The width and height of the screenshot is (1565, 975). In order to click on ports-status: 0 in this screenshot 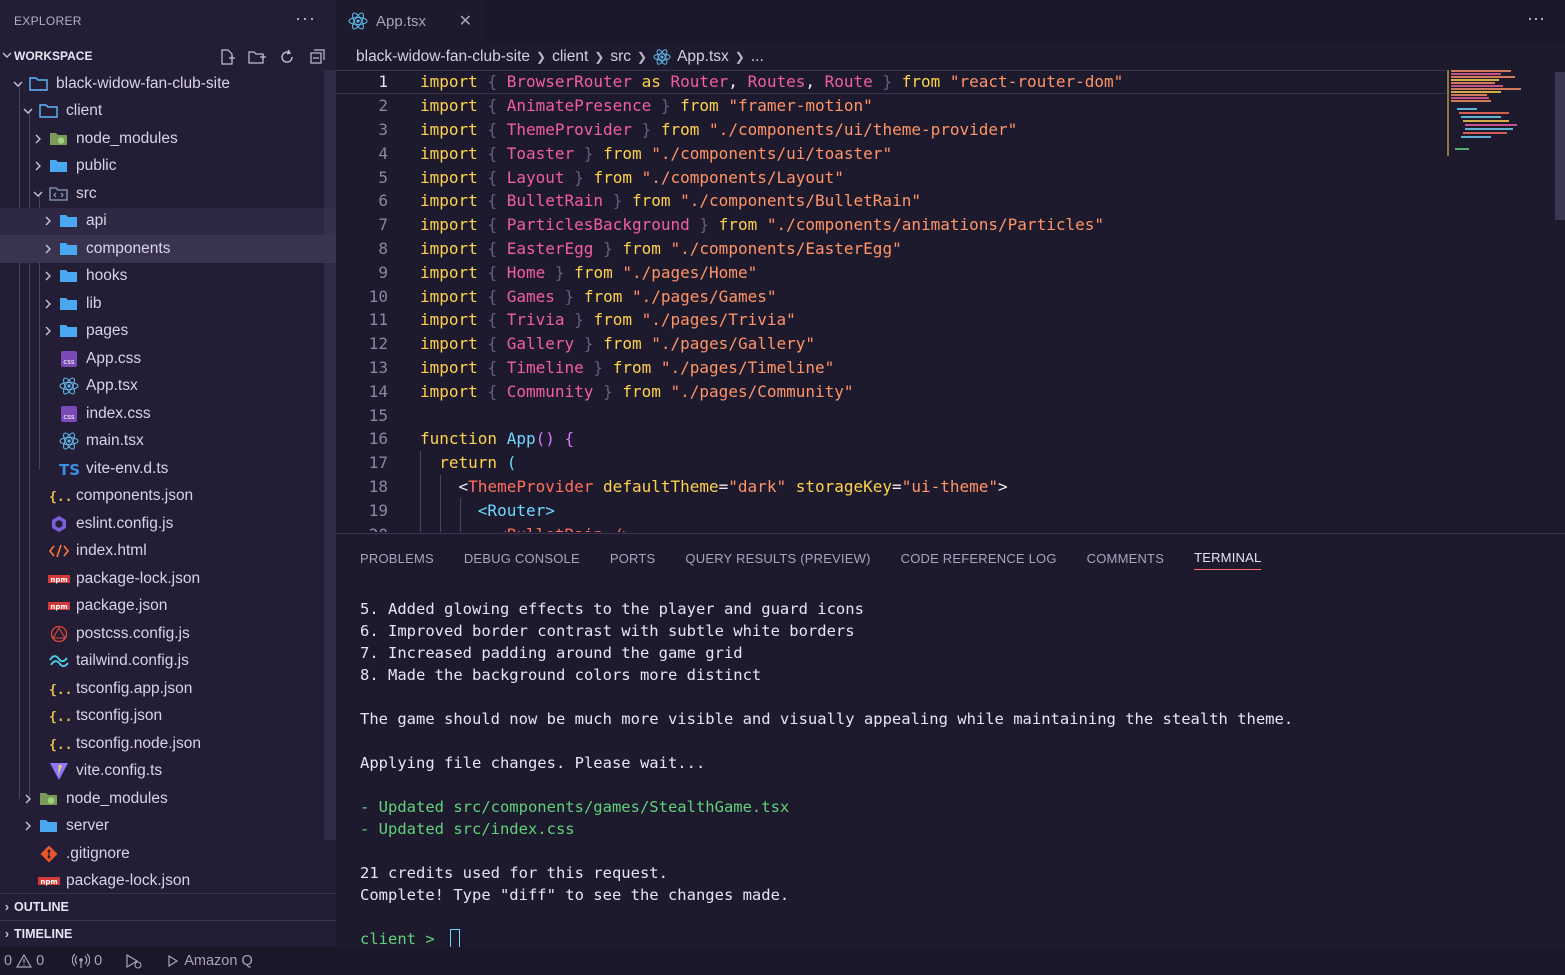, I will do `click(87, 961)`.